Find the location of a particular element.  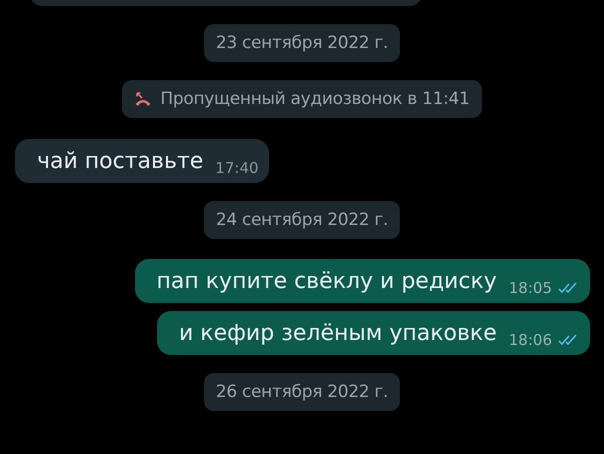

message-text: пап купите свёклу и редиску is located at coordinates (326, 281).